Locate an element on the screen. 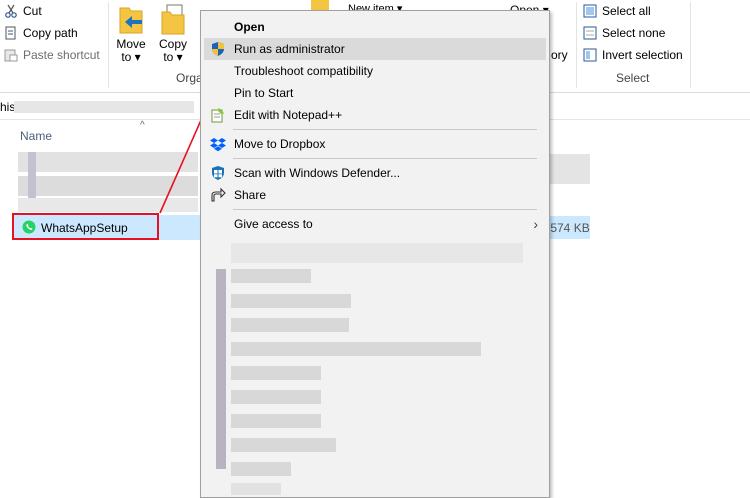 The image size is (750, 498). history-label: ory is located at coordinates (559, 55).